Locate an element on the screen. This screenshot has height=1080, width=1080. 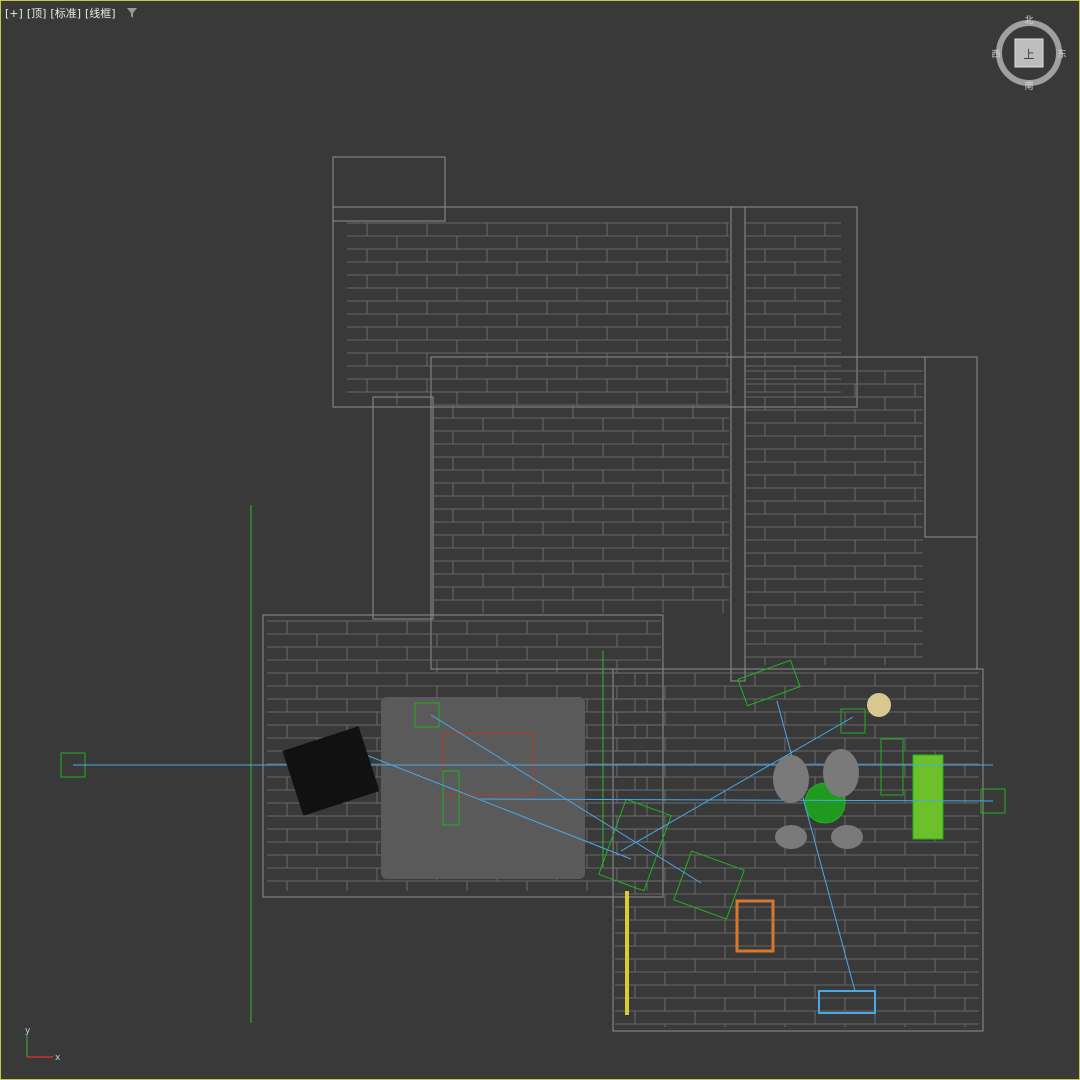
viewcube-south: 南 is located at coordinates (1029, 85).